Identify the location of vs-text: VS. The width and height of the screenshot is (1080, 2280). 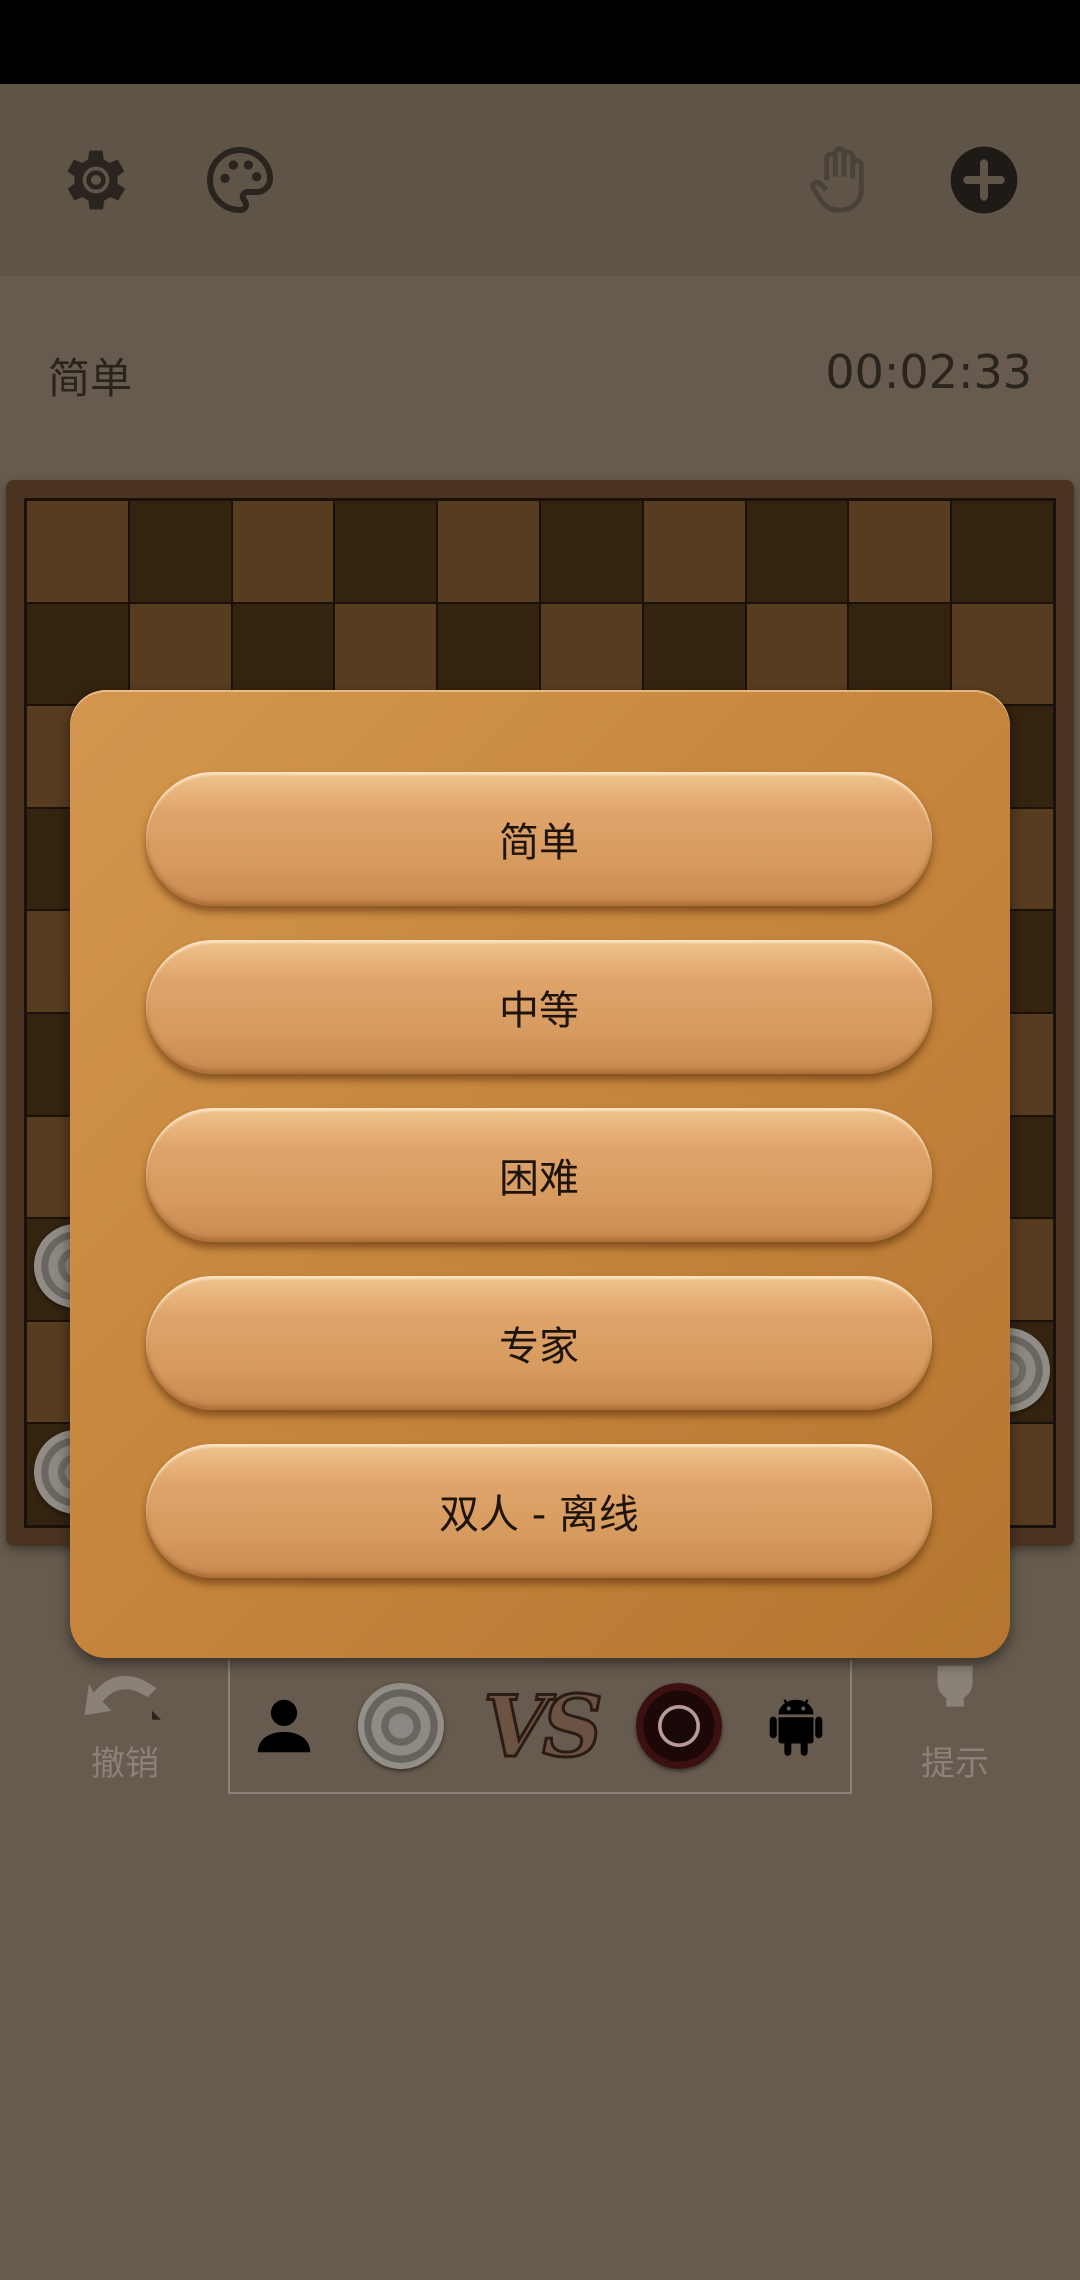
(543, 1726).